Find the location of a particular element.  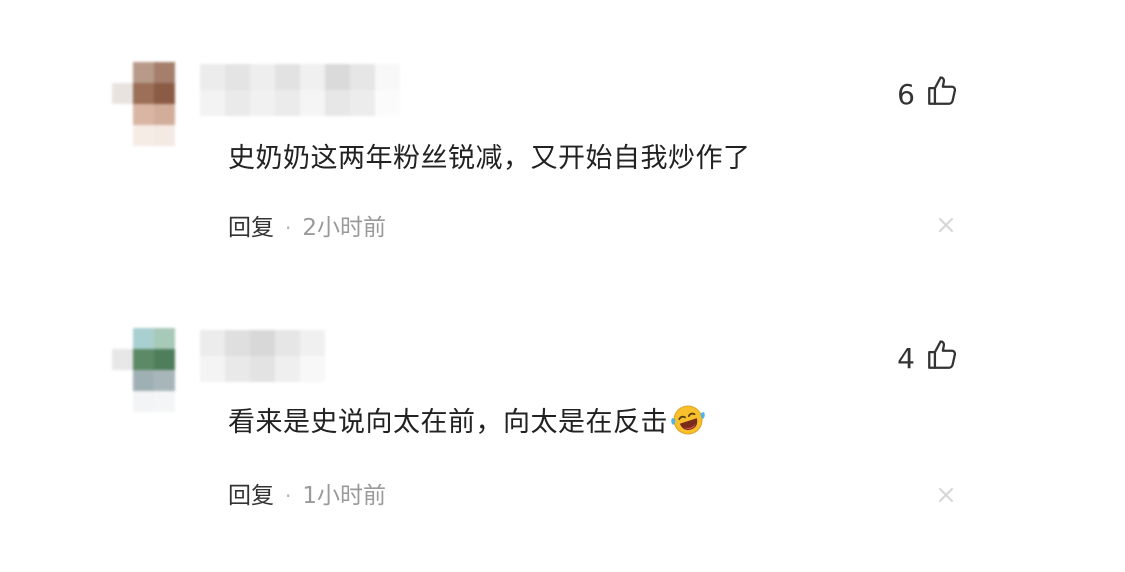

like-button: 6 is located at coordinates (928, 94).